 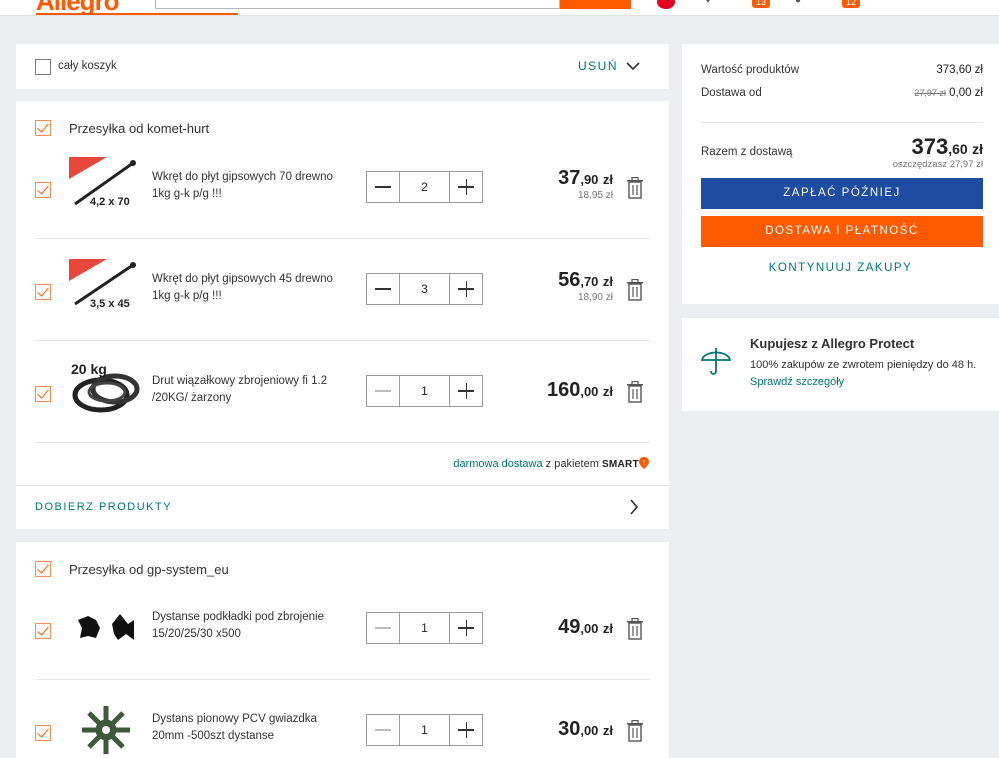 I want to click on item-price: 30,00 zł, so click(x=585, y=729).